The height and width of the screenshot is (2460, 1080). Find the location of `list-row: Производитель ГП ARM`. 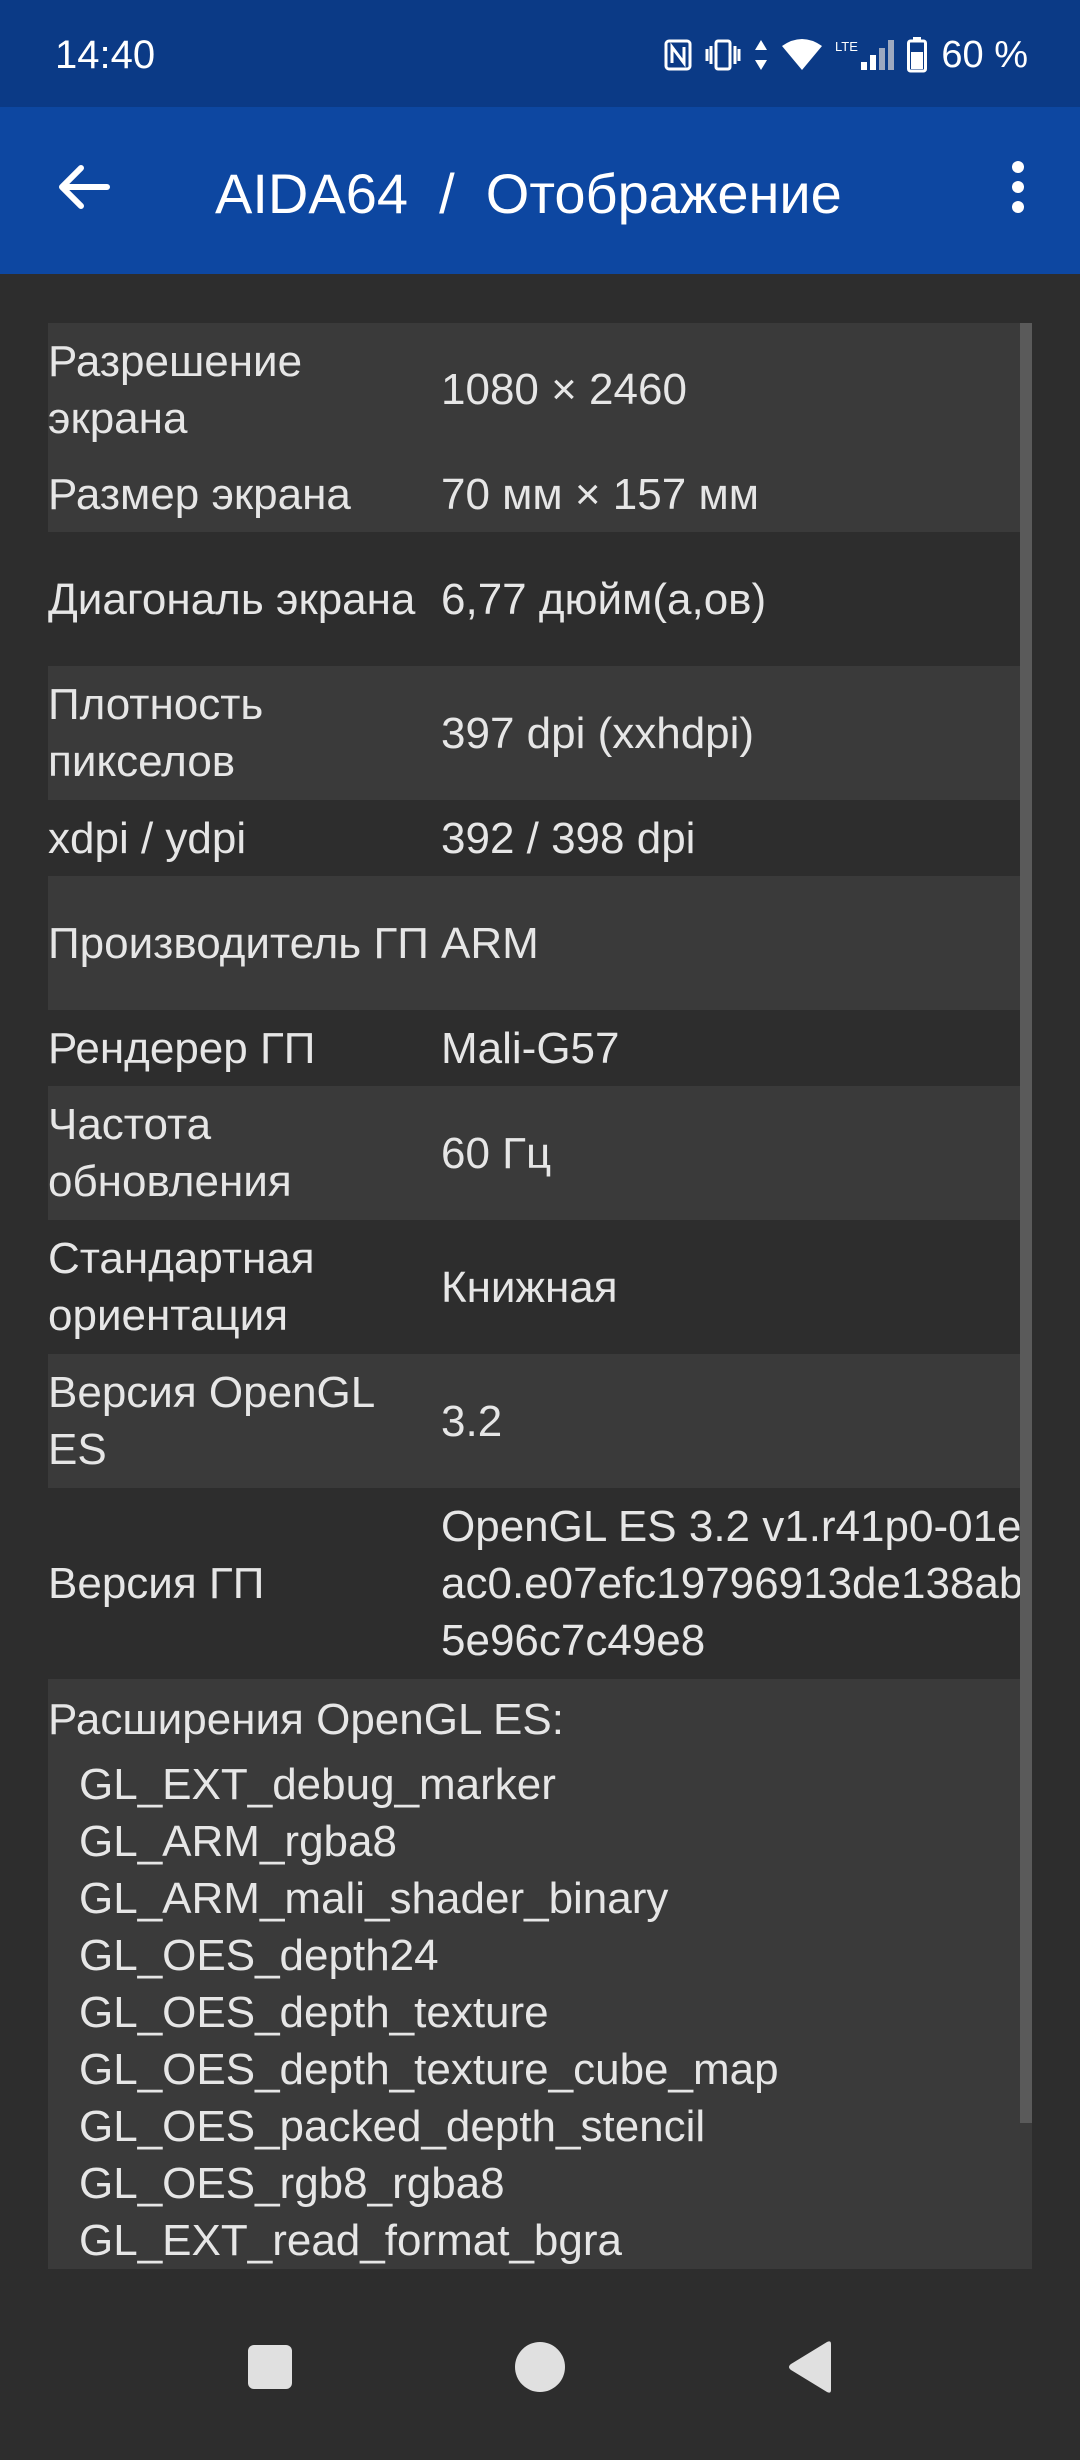

list-row: Производитель ГП ARM is located at coordinates (540, 943).